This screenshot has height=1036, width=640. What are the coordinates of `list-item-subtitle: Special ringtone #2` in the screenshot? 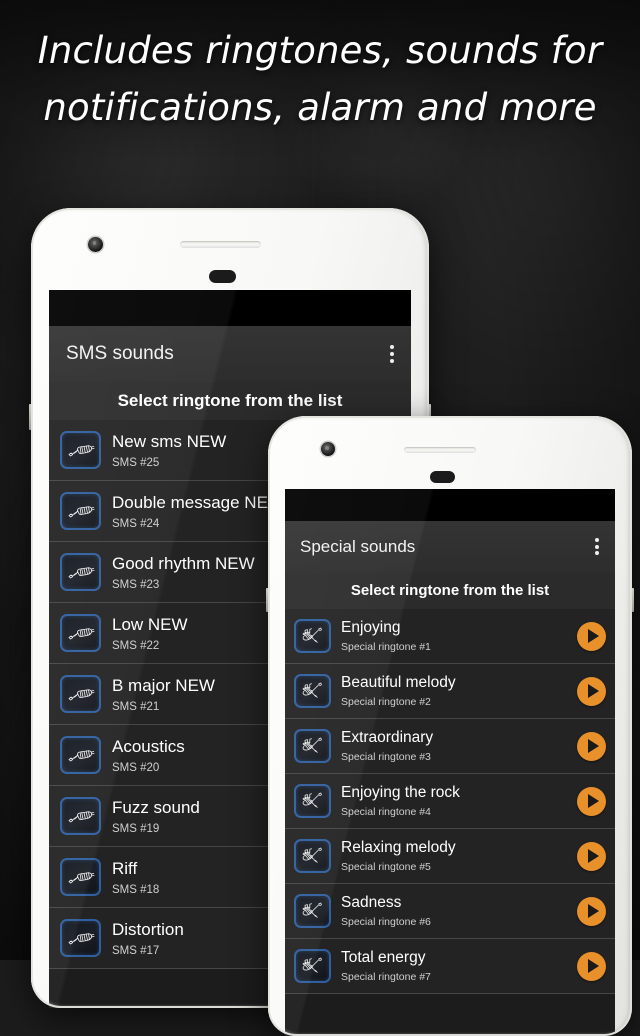 It's located at (386, 702).